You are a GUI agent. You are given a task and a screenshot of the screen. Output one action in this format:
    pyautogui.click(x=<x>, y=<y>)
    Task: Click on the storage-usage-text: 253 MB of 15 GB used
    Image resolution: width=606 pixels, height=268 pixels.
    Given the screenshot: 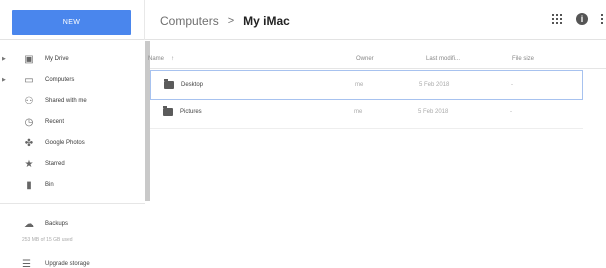 What is the action you would take?
    pyautogui.click(x=47, y=240)
    